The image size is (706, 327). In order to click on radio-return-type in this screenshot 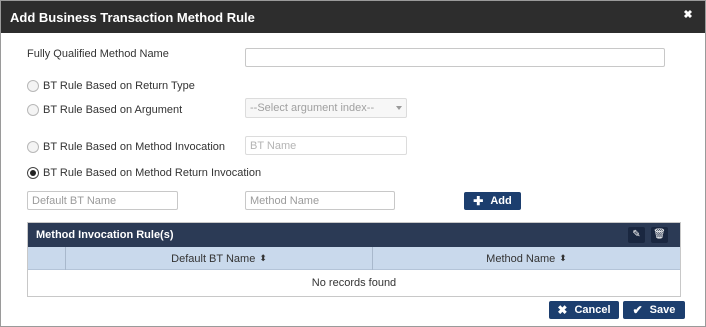, I will do `click(33, 86)`.